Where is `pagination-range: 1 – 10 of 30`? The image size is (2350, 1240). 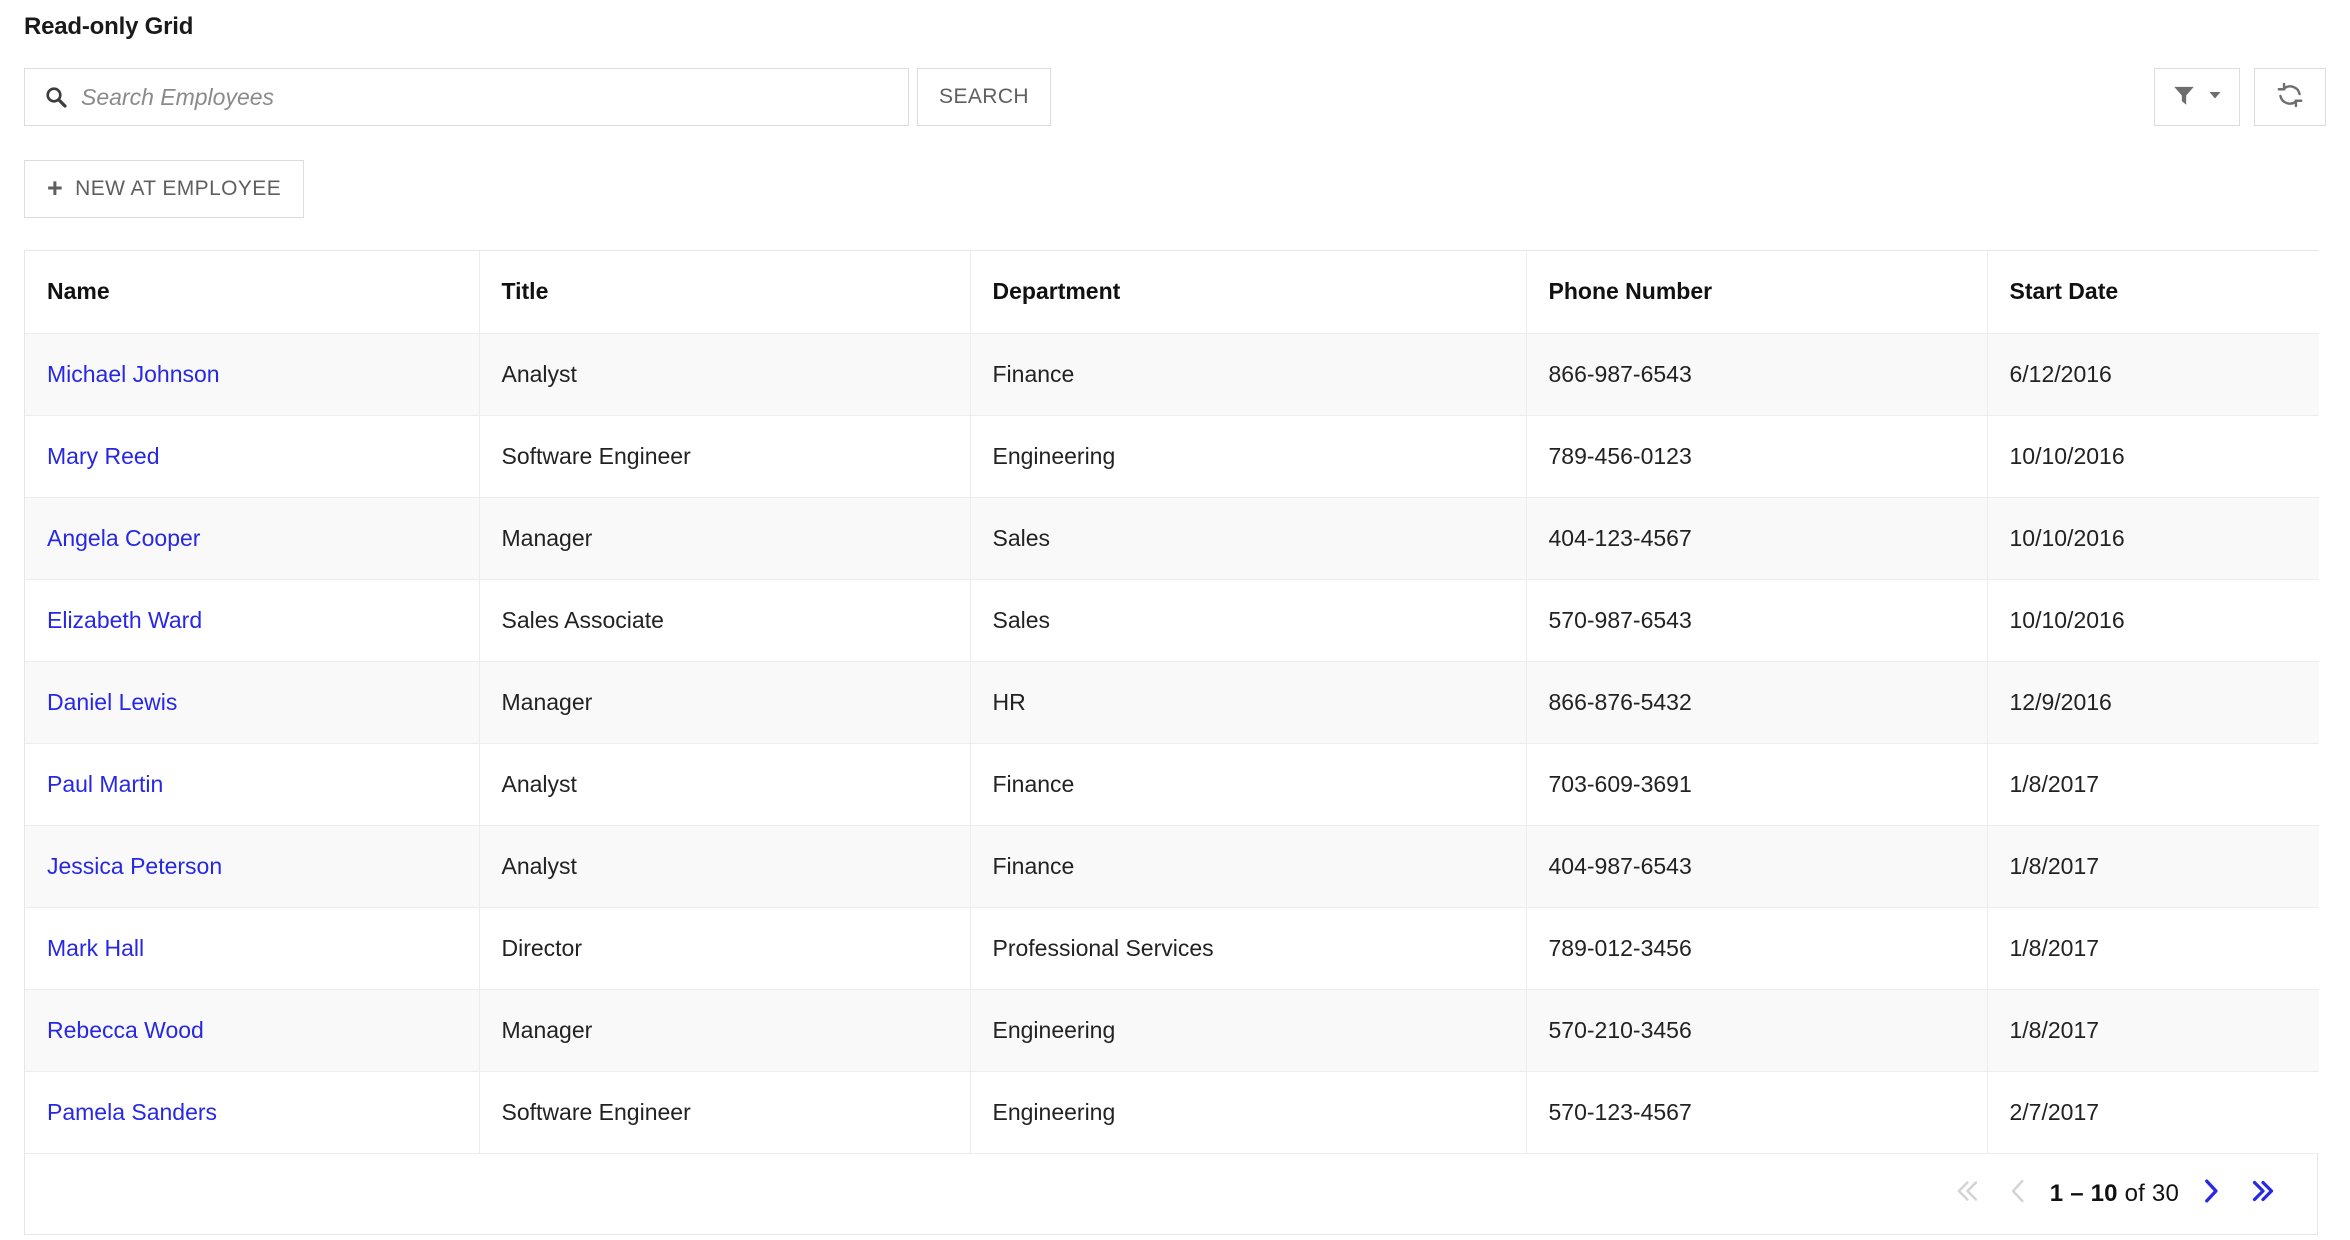 pagination-range: 1 – 10 of 30 is located at coordinates (2114, 1194).